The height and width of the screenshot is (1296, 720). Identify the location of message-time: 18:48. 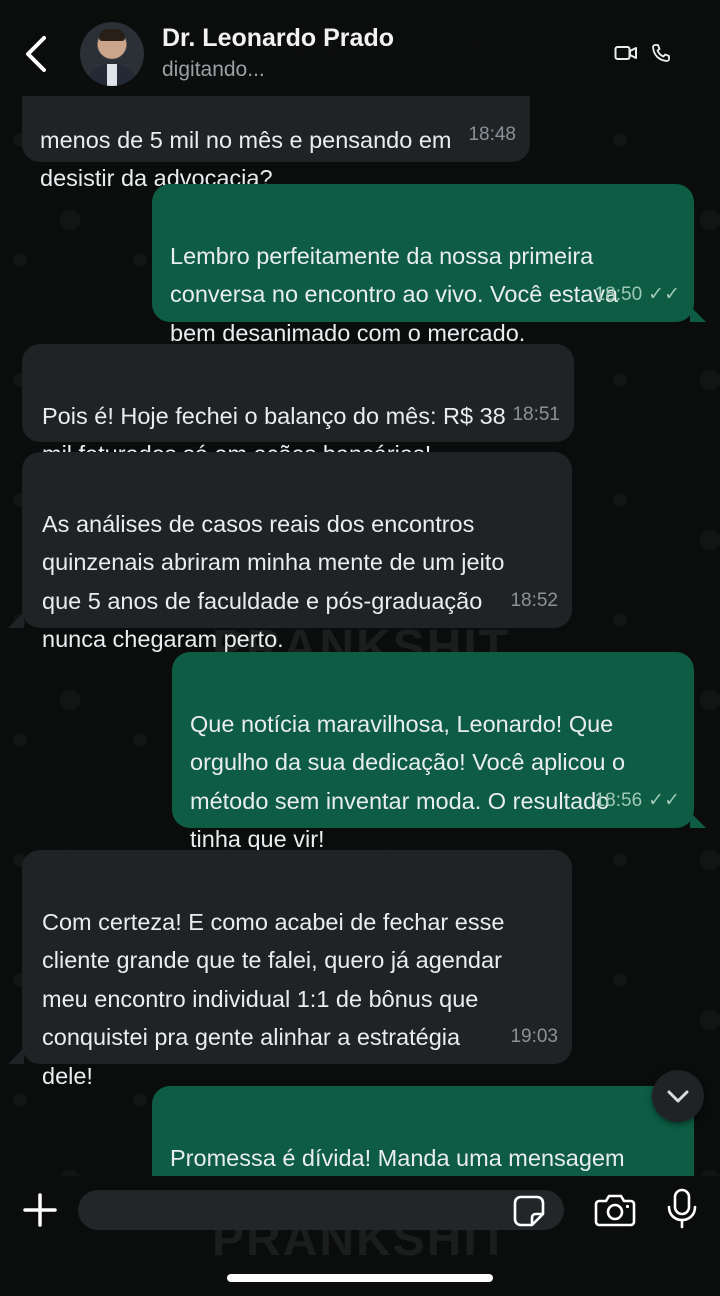
(492, 134).